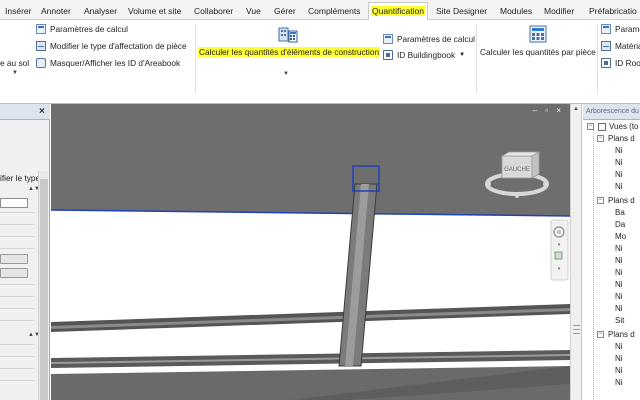  Describe the element at coordinates (576, 252) in the screenshot. I see `viewport-scrollbar: ▲` at that location.